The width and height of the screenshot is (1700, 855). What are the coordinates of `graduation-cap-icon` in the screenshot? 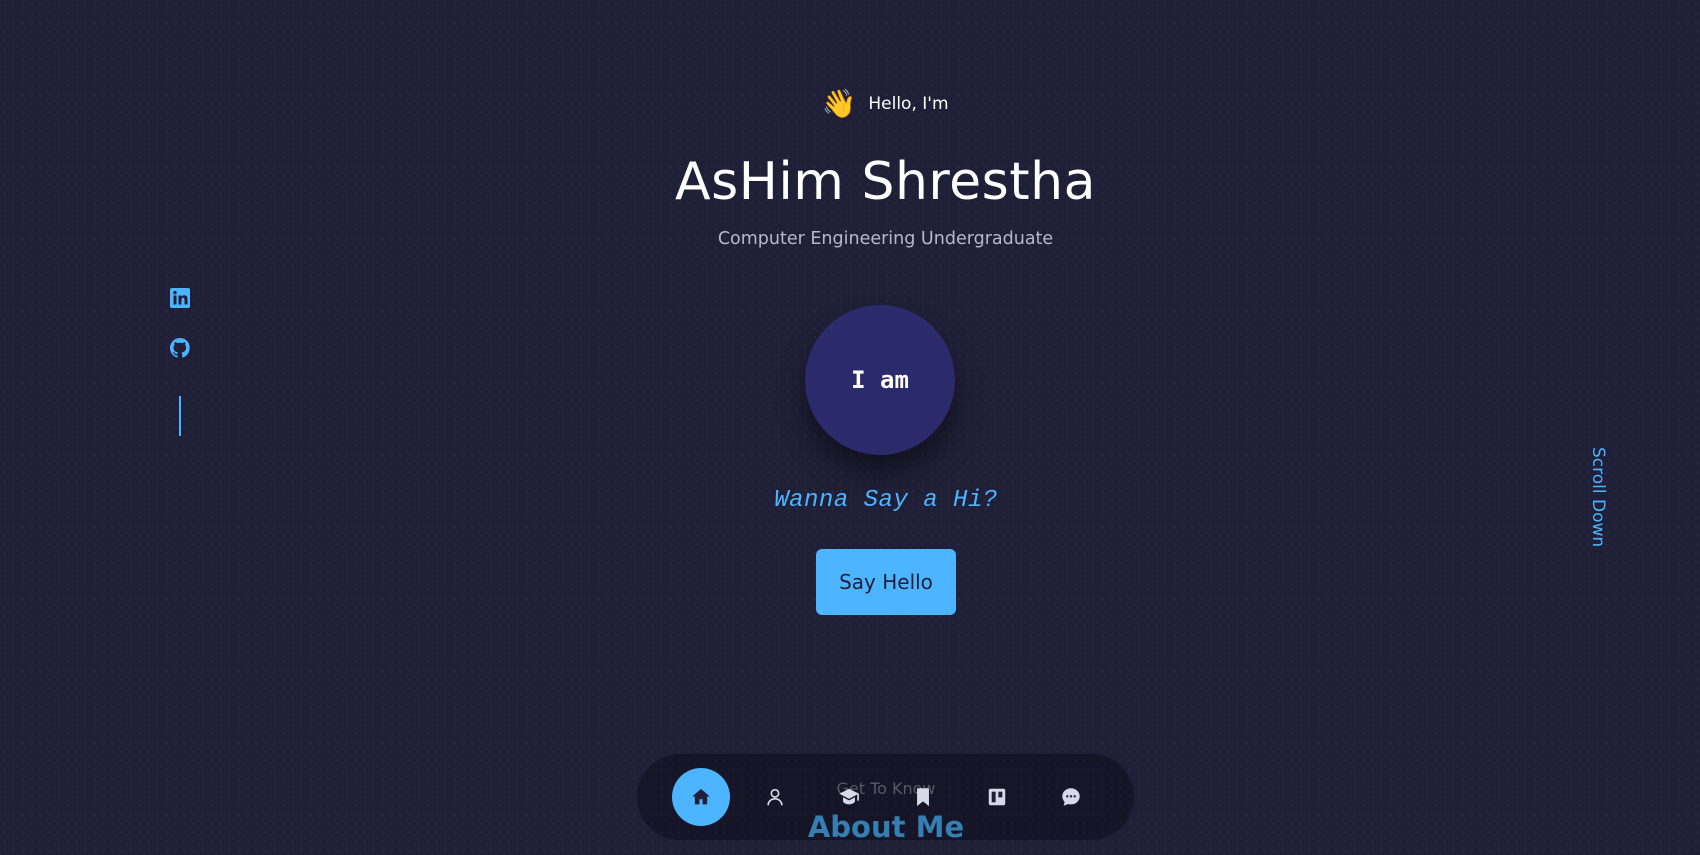 It's located at (849, 796).